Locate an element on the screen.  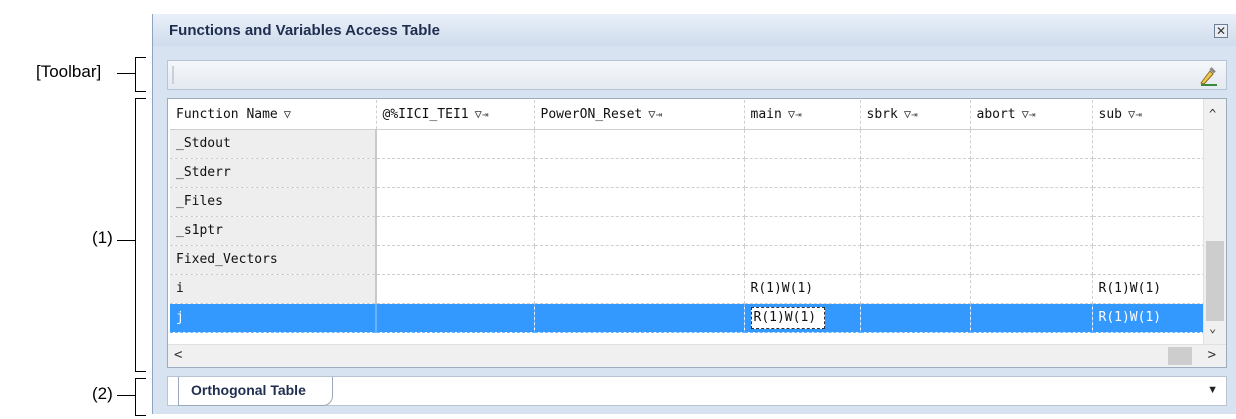
horizontal-scrollbar: < > is located at coordinates (697, 355).